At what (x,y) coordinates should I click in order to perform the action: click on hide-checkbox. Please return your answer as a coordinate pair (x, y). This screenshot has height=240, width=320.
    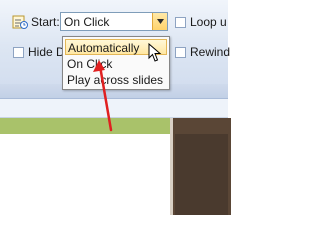
    Looking at the image, I should click on (18, 52).